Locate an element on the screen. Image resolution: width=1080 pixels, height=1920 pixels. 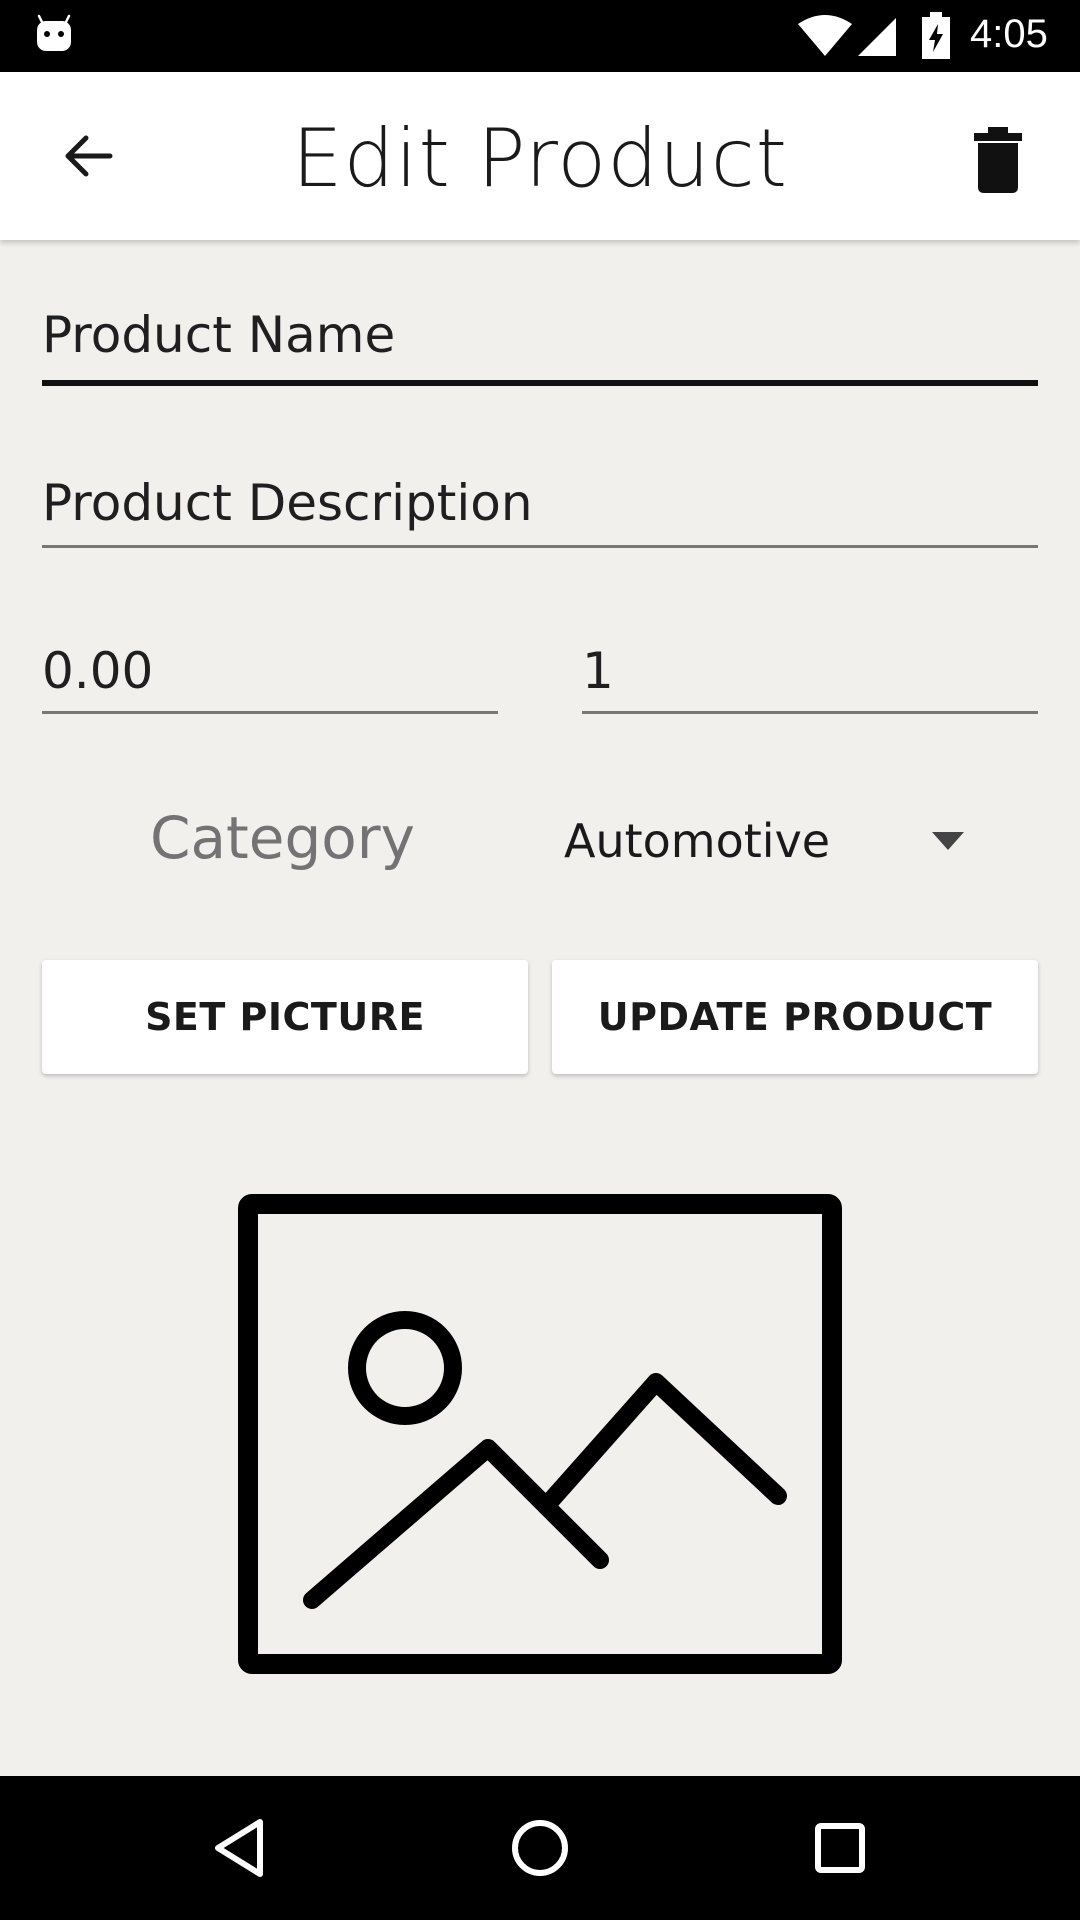
app-bar: Edit Product is located at coordinates (540, 156).